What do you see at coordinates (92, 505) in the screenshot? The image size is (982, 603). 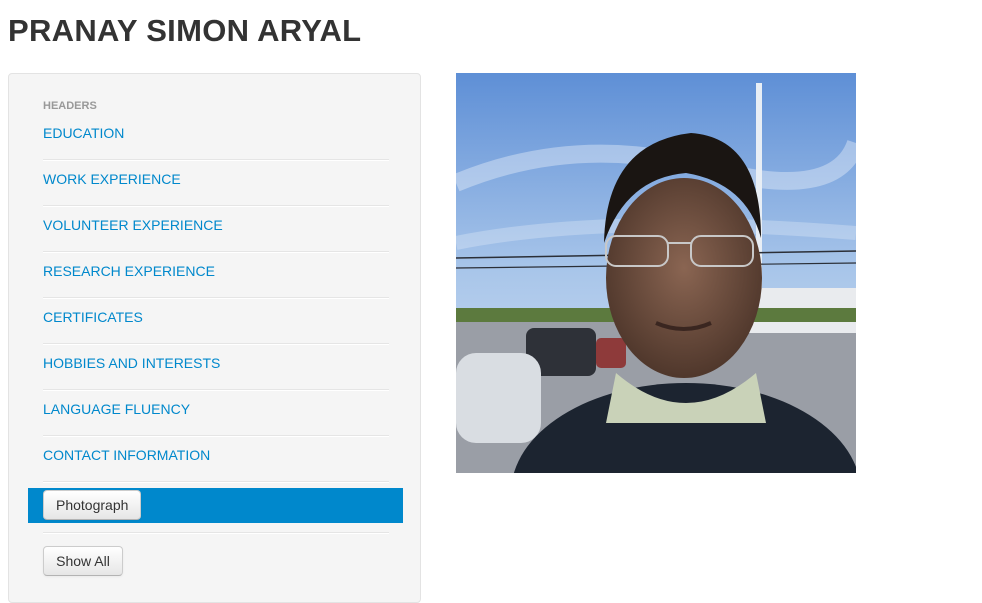 I see `photograph-button: Photograph` at bounding box center [92, 505].